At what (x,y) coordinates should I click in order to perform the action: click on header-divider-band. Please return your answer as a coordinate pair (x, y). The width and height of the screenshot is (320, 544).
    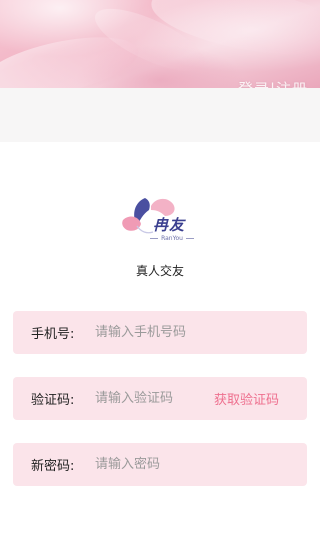
    Looking at the image, I should click on (160, 115).